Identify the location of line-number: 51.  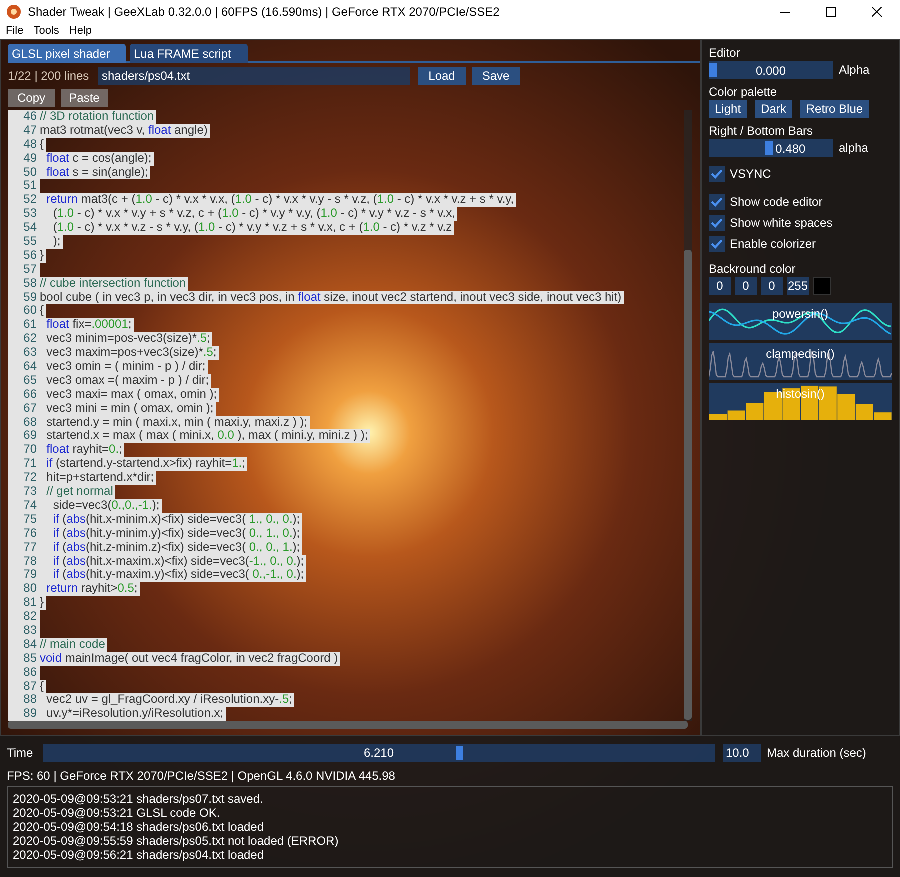
(30, 186).